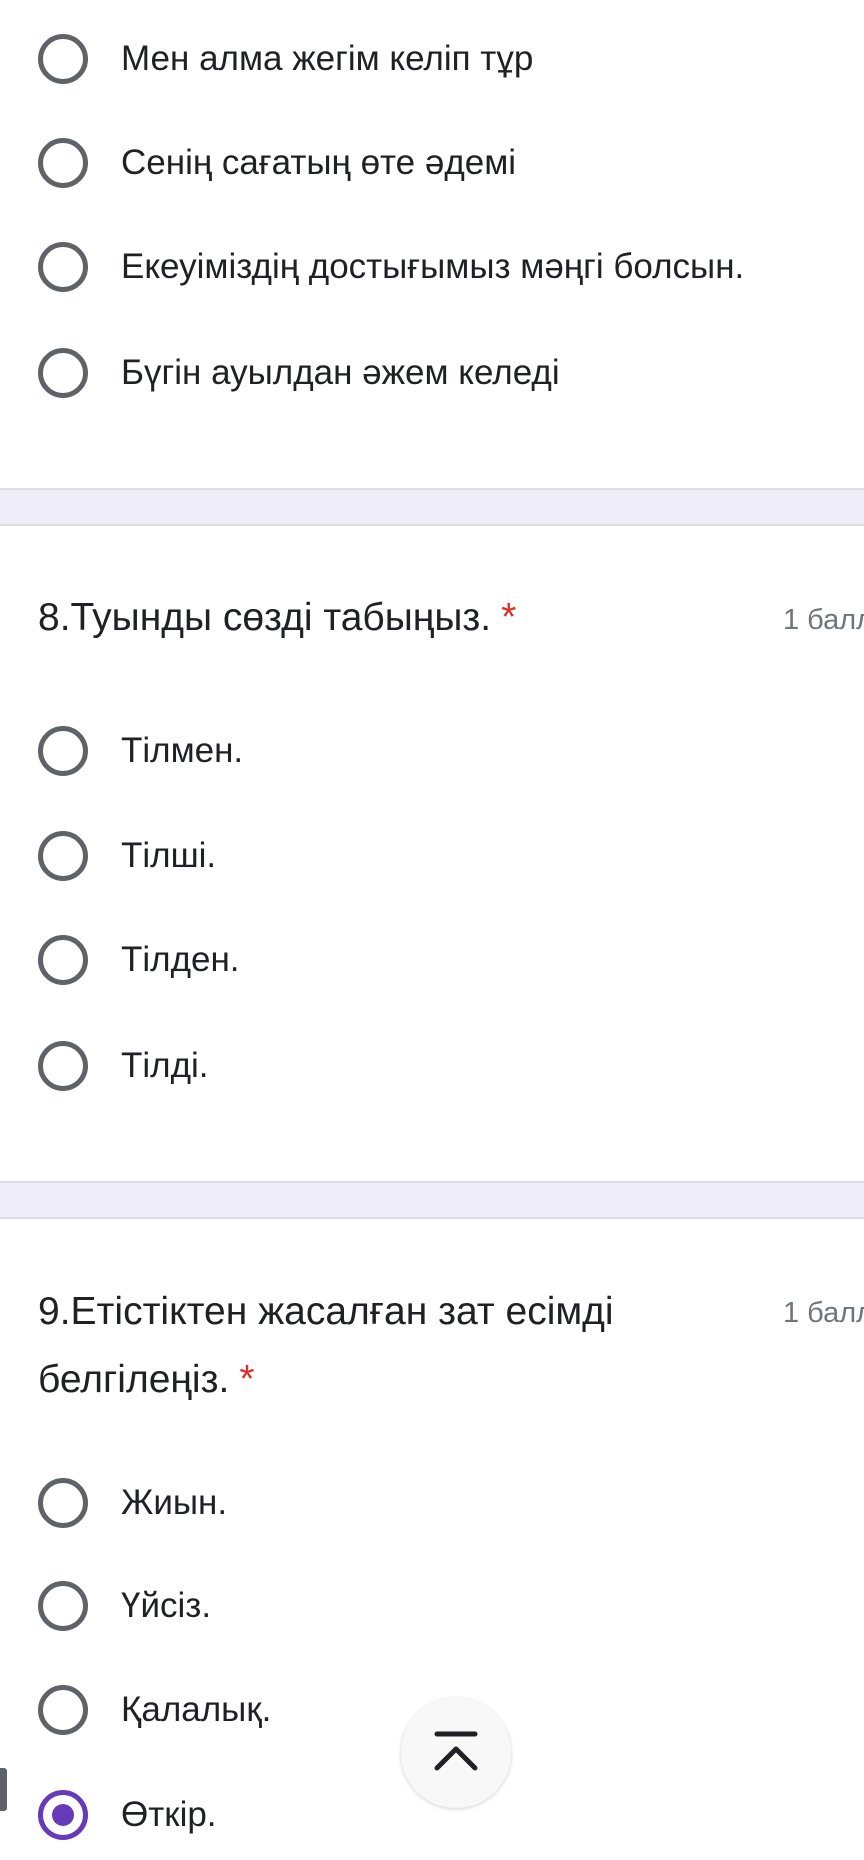 The width and height of the screenshot is (864, 1860). Describe the element at coordinates (432, 856) in the screenshot. I see `q8-option-2: Тілші.` at that location.